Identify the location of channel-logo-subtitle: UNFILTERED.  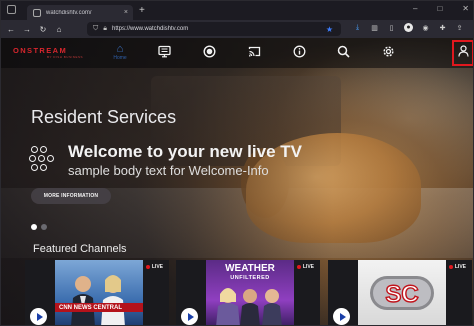
(250, 278).